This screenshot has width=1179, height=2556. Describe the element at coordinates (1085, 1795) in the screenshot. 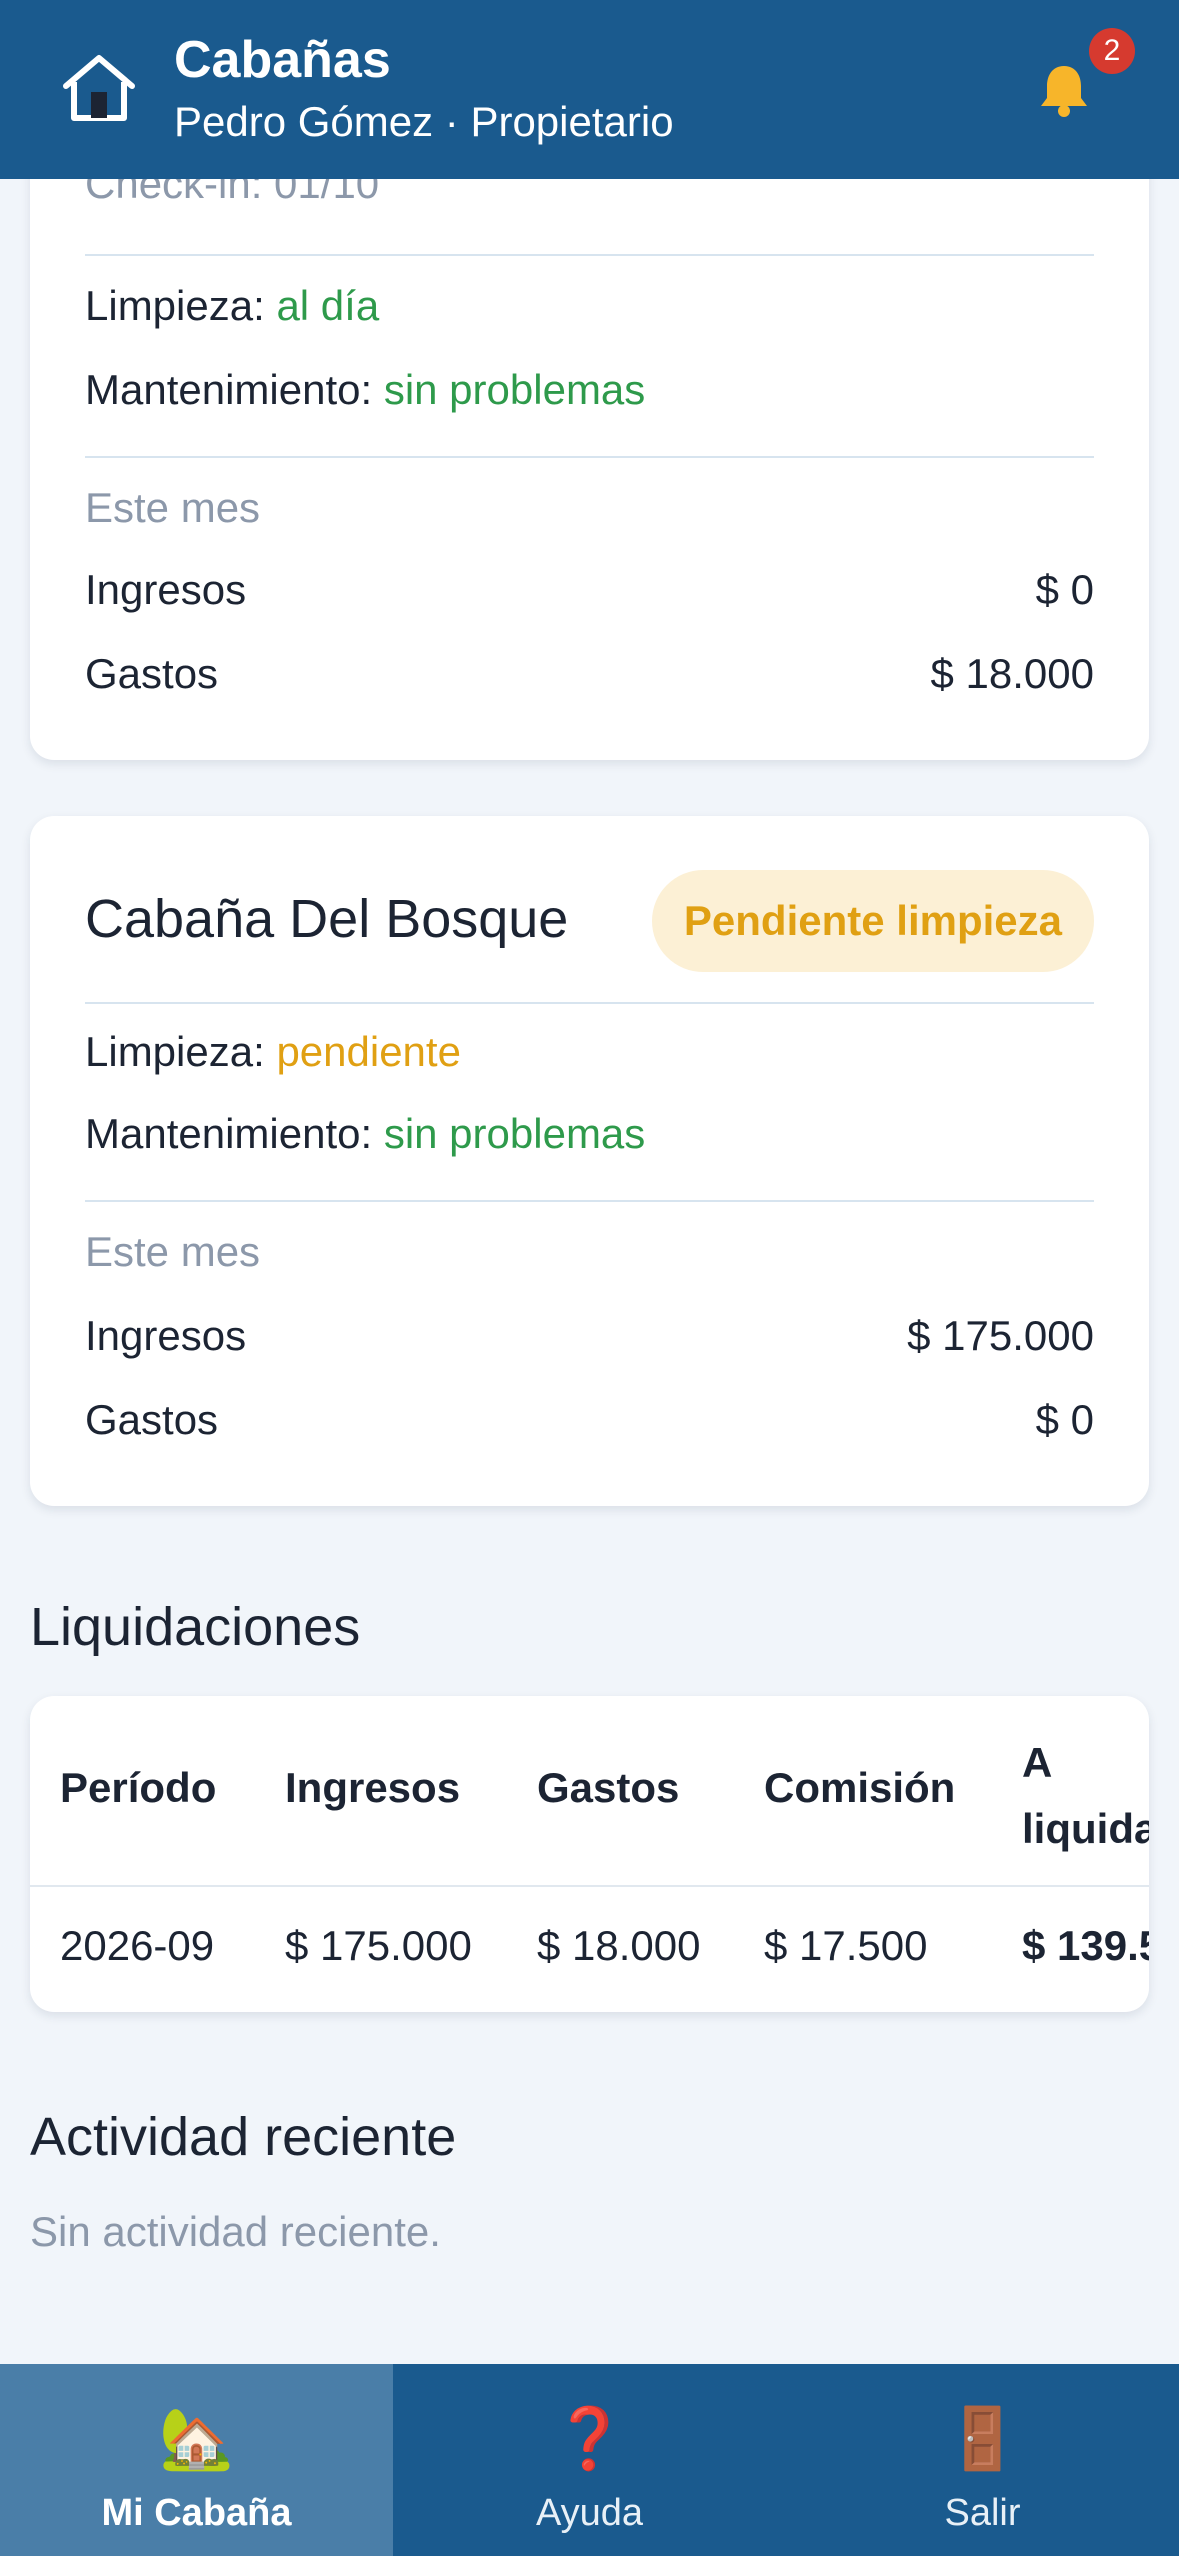

I see `col-header-to-settle: A liquidar` at that location.